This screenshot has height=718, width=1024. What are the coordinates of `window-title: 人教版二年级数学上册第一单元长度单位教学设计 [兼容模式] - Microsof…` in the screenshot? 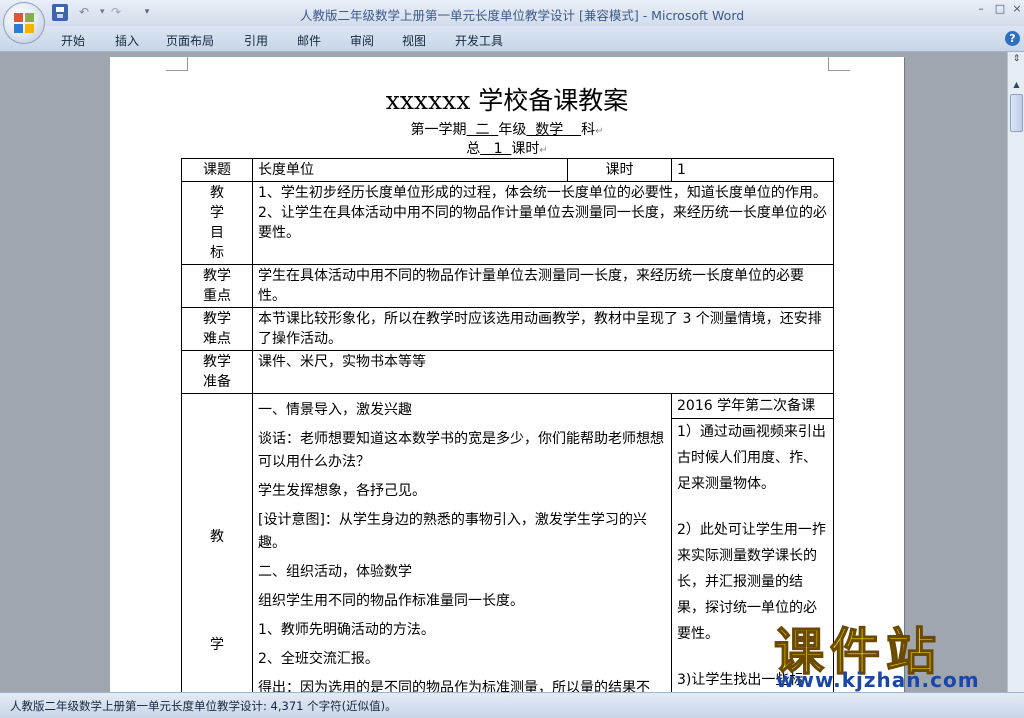 It's located at (522, 15).